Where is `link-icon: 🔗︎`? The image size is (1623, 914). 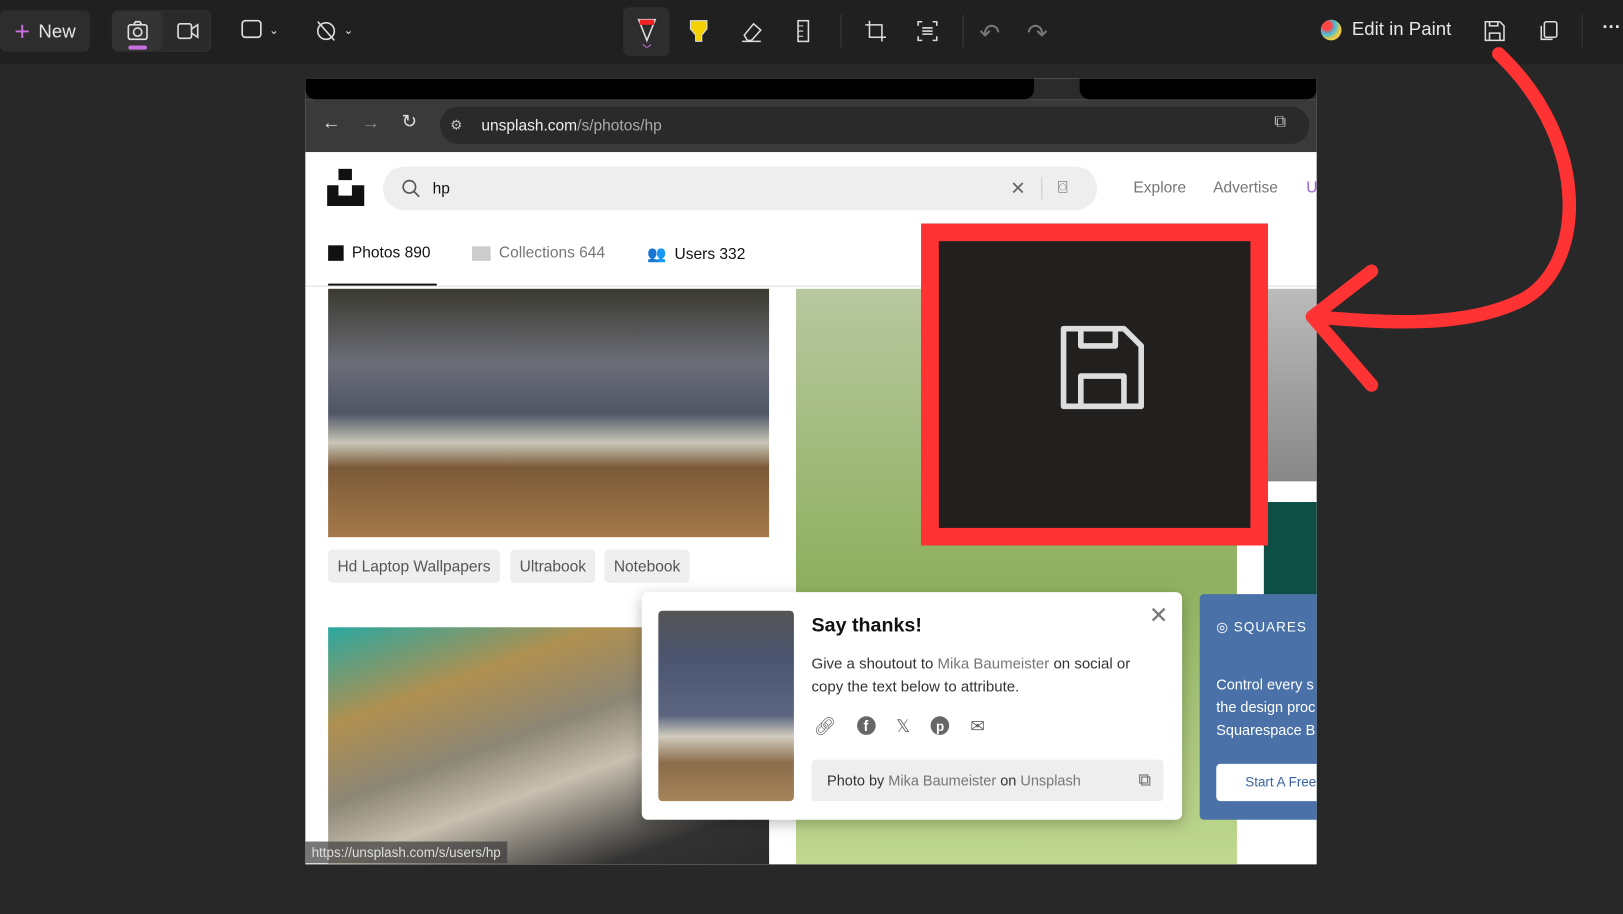 link-icon: 🔗︎ is located at coordinates (825, 726).